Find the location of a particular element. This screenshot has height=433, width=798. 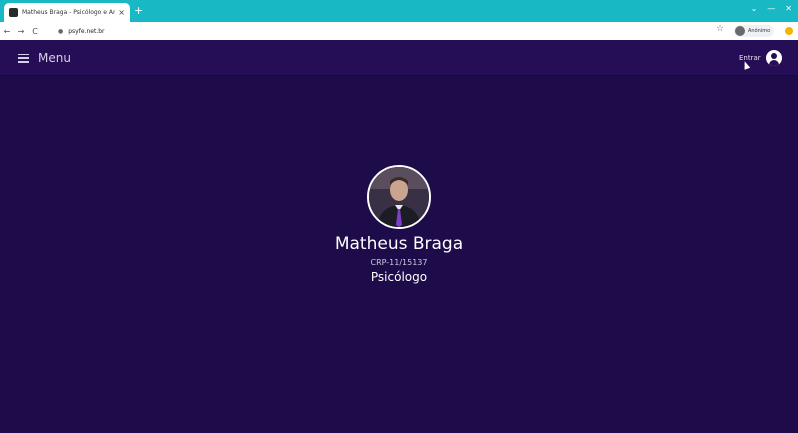

address-bar: ● psyfe.net.br is located at coordinates (390, 31).